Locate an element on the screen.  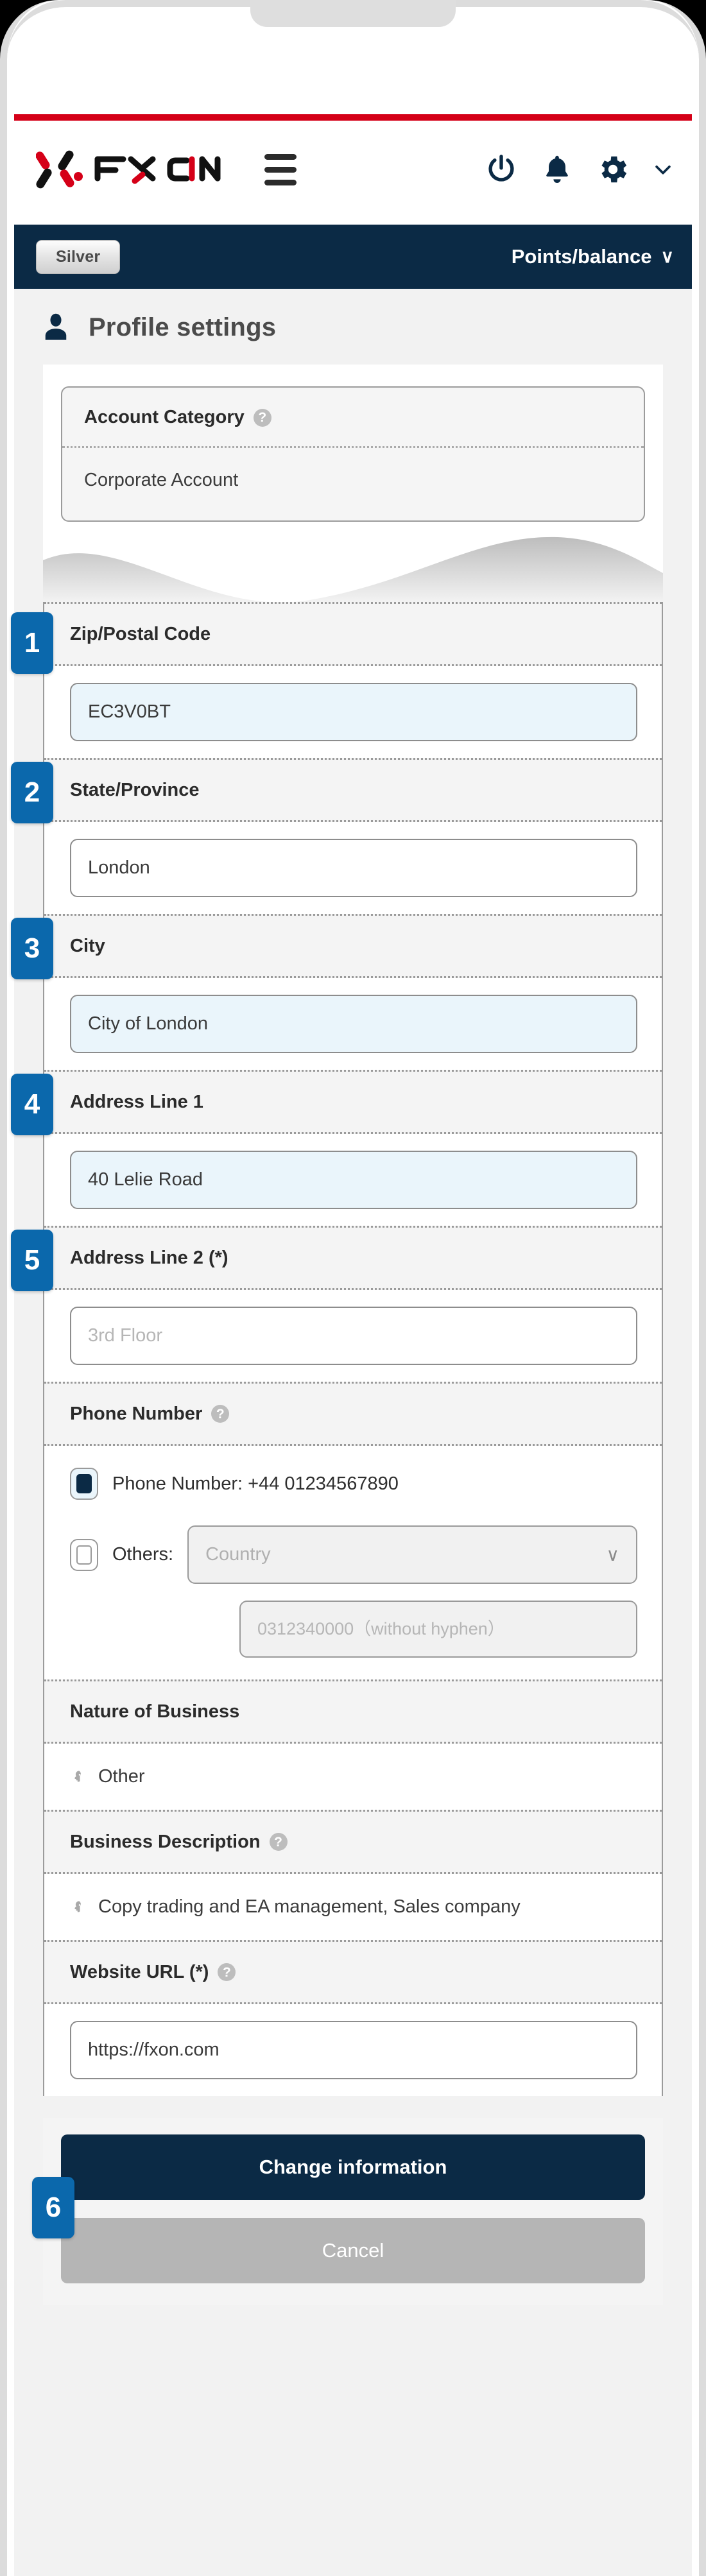
fxon-logo-mark is located at coordinates (59, 169).